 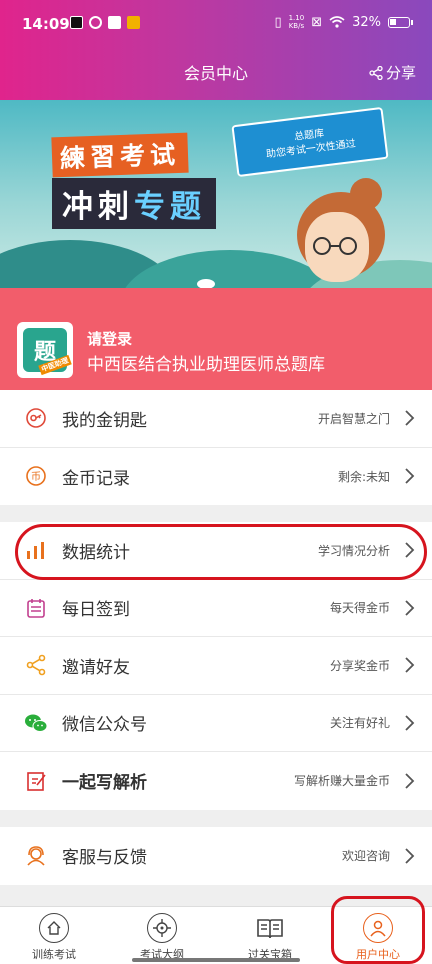 What do you see at coordinates (366, 194) in the screenshot?
I see `girl-bun` at bounding box center [366, 194].